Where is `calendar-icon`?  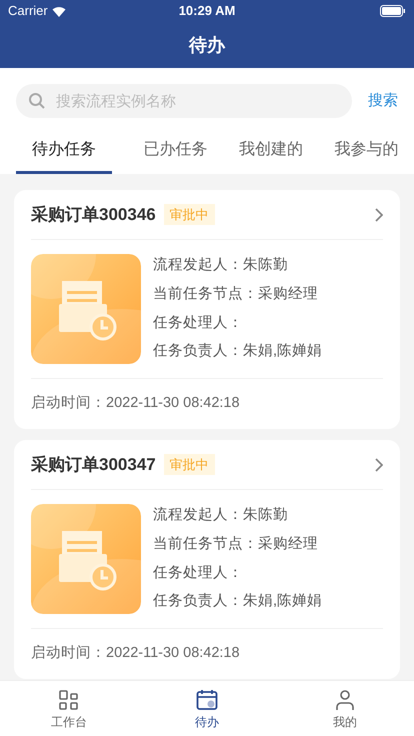 calendar-icon is located at coordinates (207, 700).